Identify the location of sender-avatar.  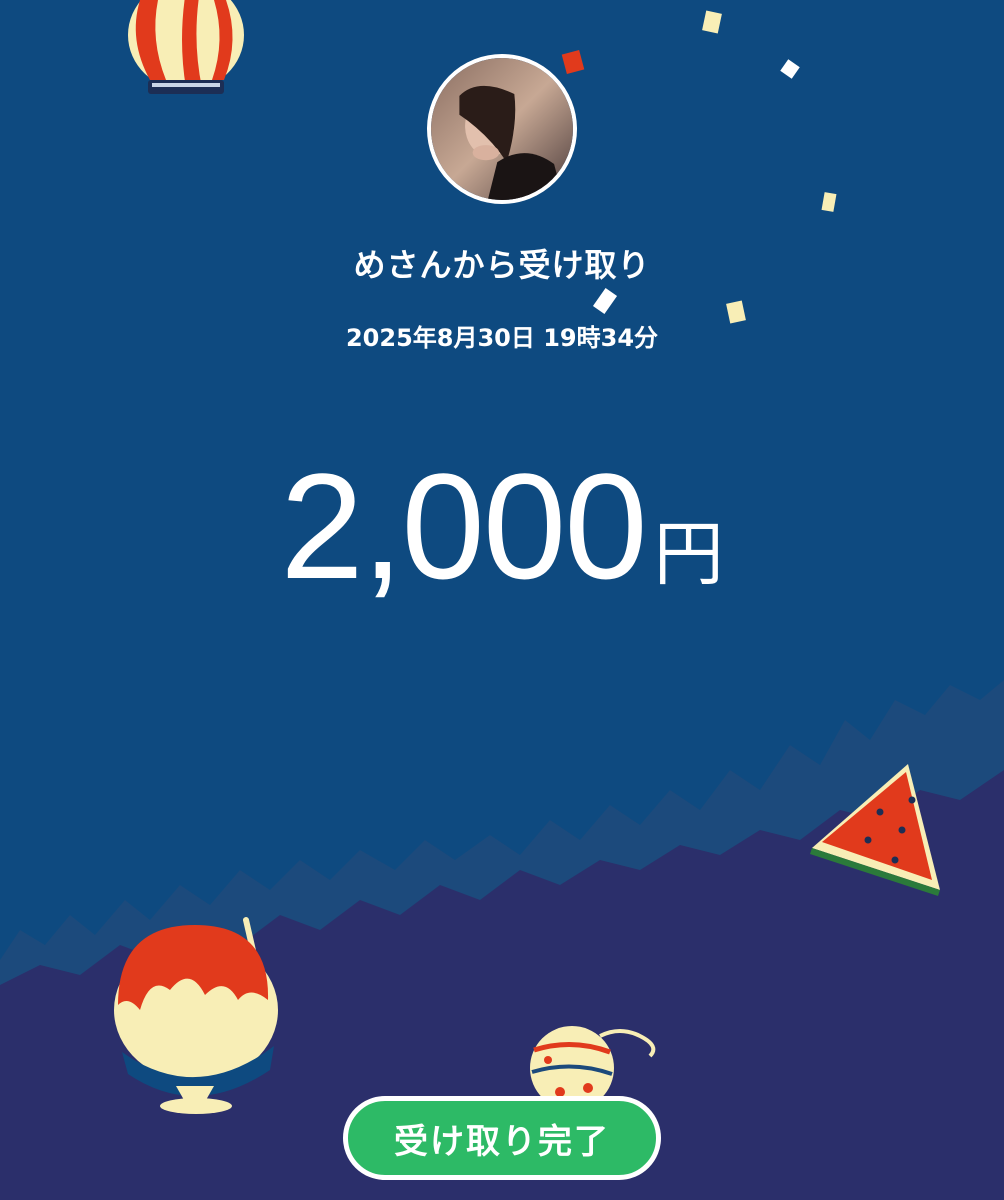
(502, 129).